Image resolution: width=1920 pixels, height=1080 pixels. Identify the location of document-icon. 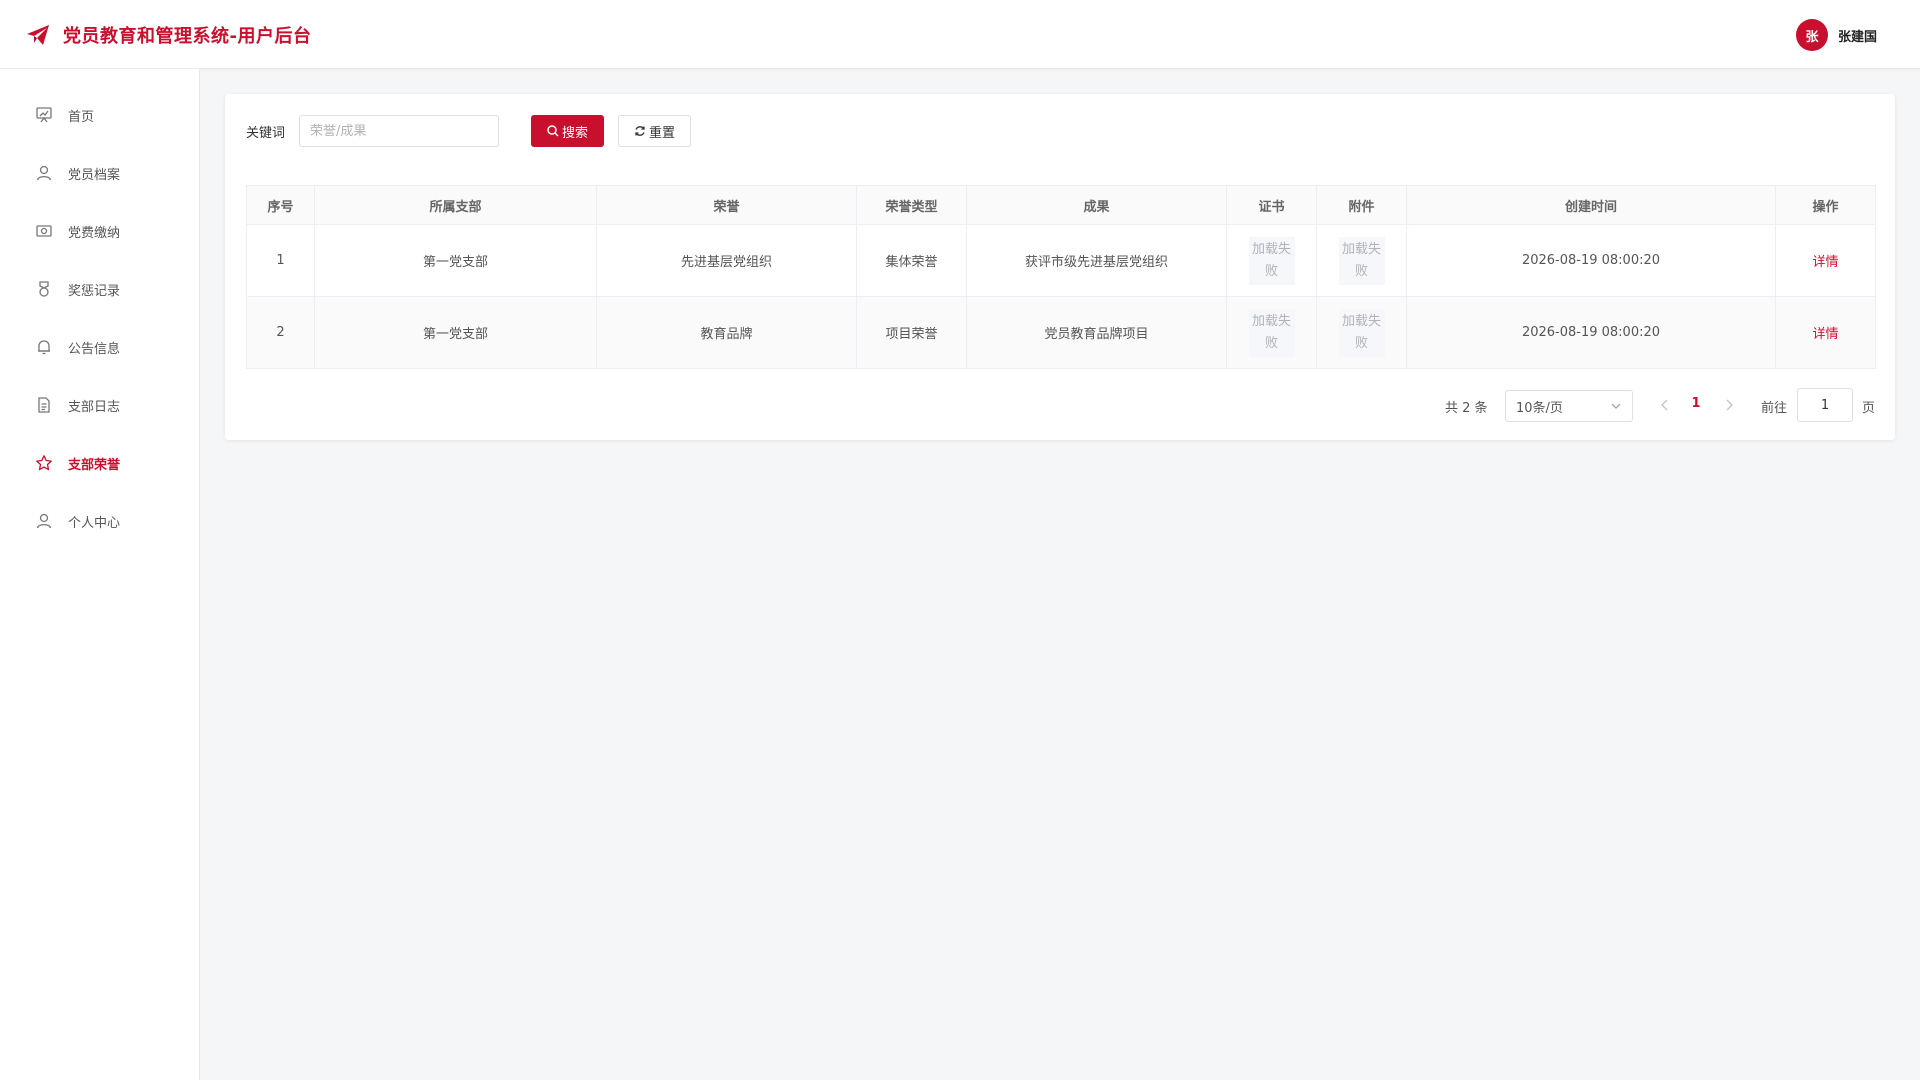
(44, 405).